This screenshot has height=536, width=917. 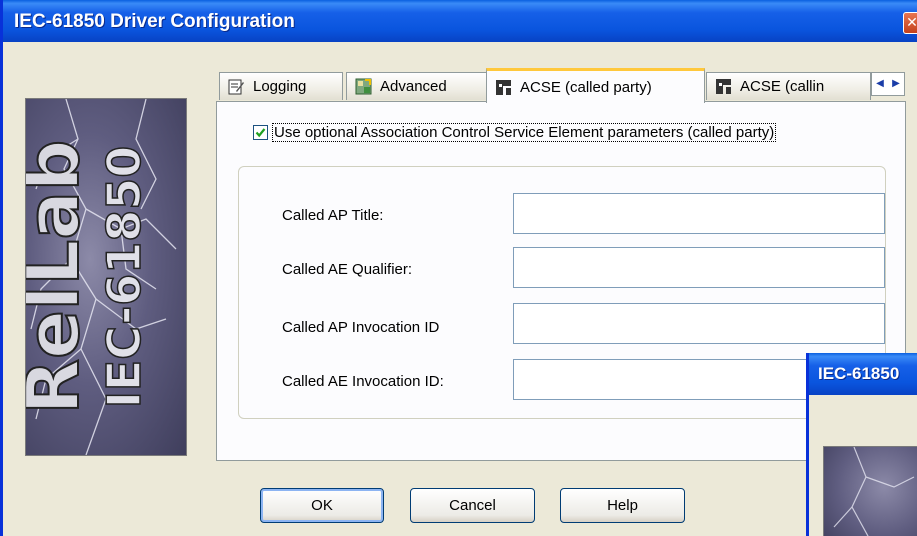 What do you see at coordinates (870, 491) in the screenshot?
I see `second-window-banner-image` at bounding box center [870, 491].